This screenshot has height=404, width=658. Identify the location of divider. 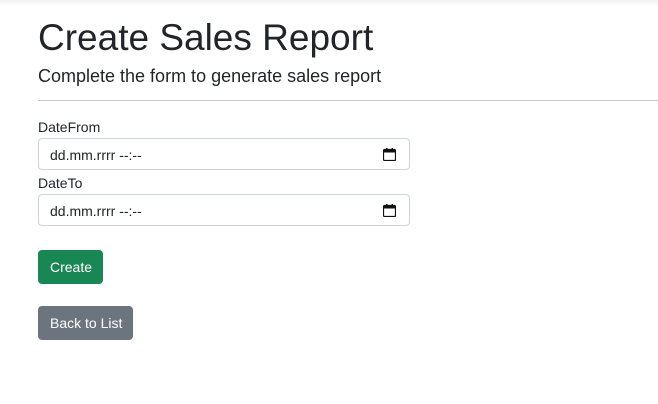
(348, 100).